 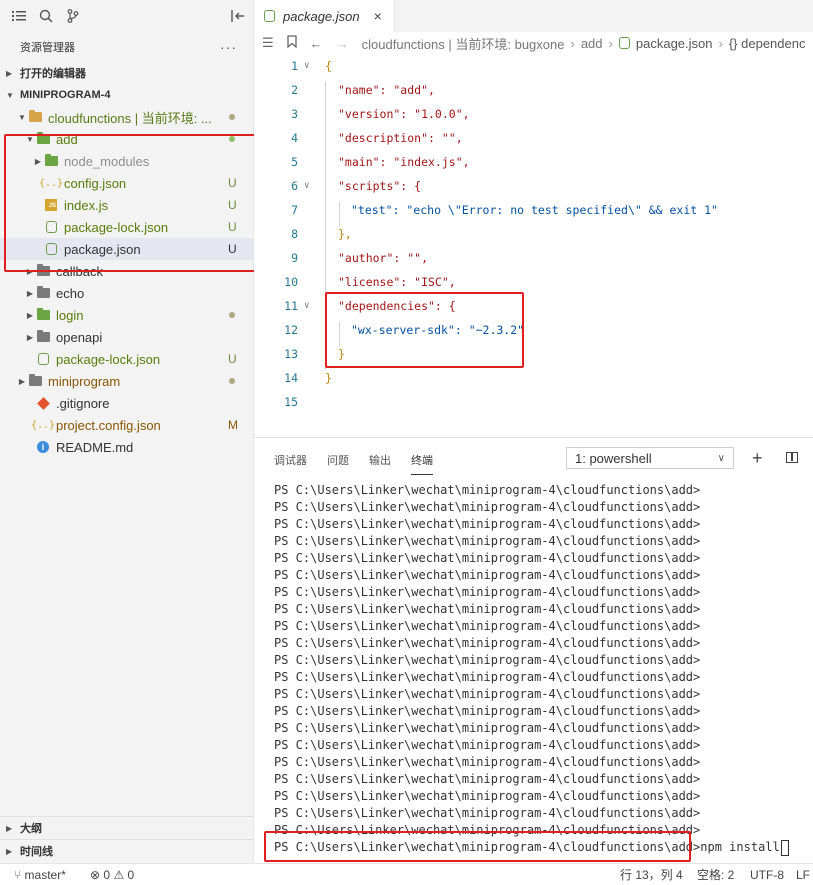 I want to click on tree-item-root-package-lock-json: package-lock.json U, so click(x=126, y=359).